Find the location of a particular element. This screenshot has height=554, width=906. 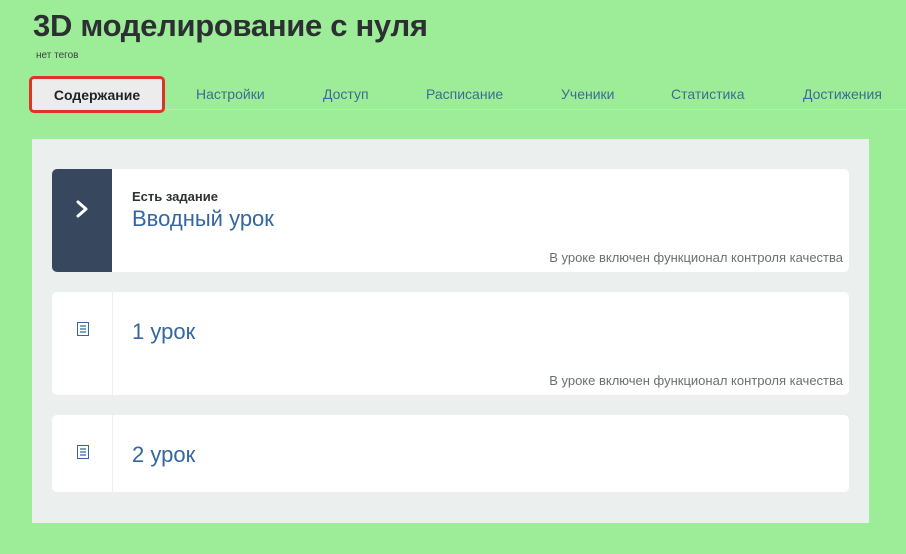

tab-schedule: Расписание is located at coordinates (464, 94).